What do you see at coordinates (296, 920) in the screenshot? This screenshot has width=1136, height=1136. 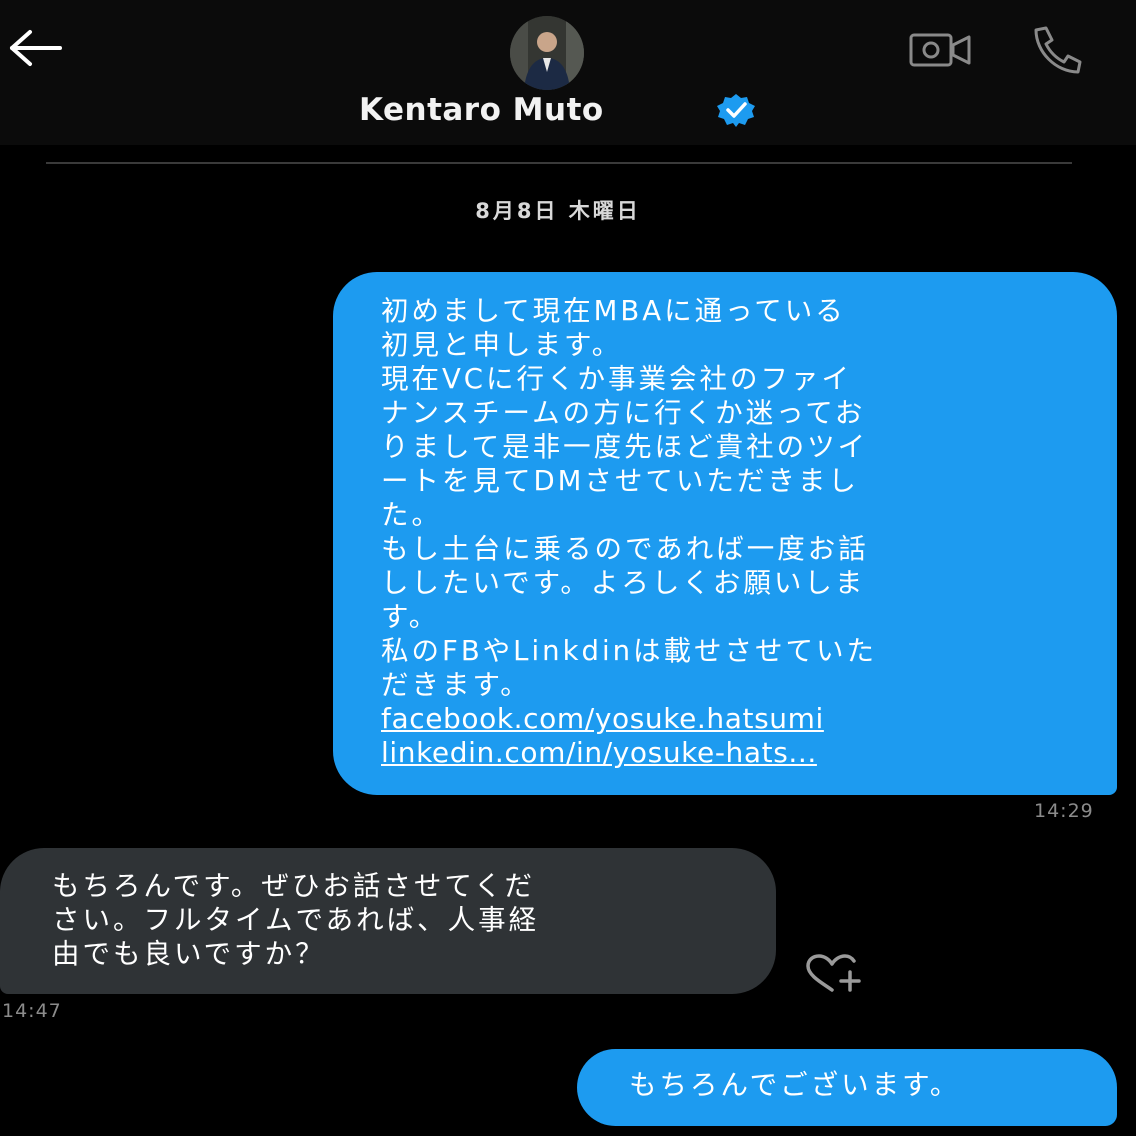 I see `message-line: さい。フルタイムであれば、人事経` at bounding box center [296, 920].